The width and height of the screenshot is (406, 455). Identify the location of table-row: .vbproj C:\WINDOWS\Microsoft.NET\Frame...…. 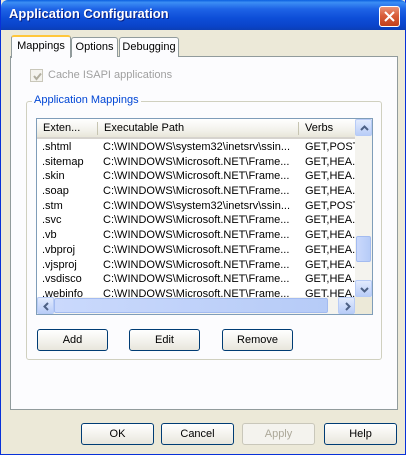
(197, 250).